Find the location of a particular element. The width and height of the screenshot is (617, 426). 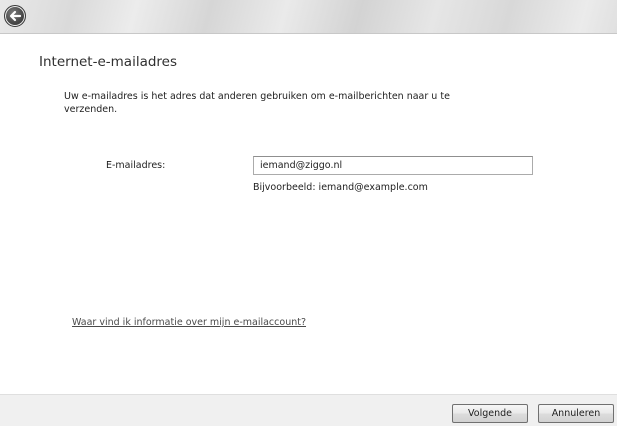

title-bar is located at coordinates (308, 17).